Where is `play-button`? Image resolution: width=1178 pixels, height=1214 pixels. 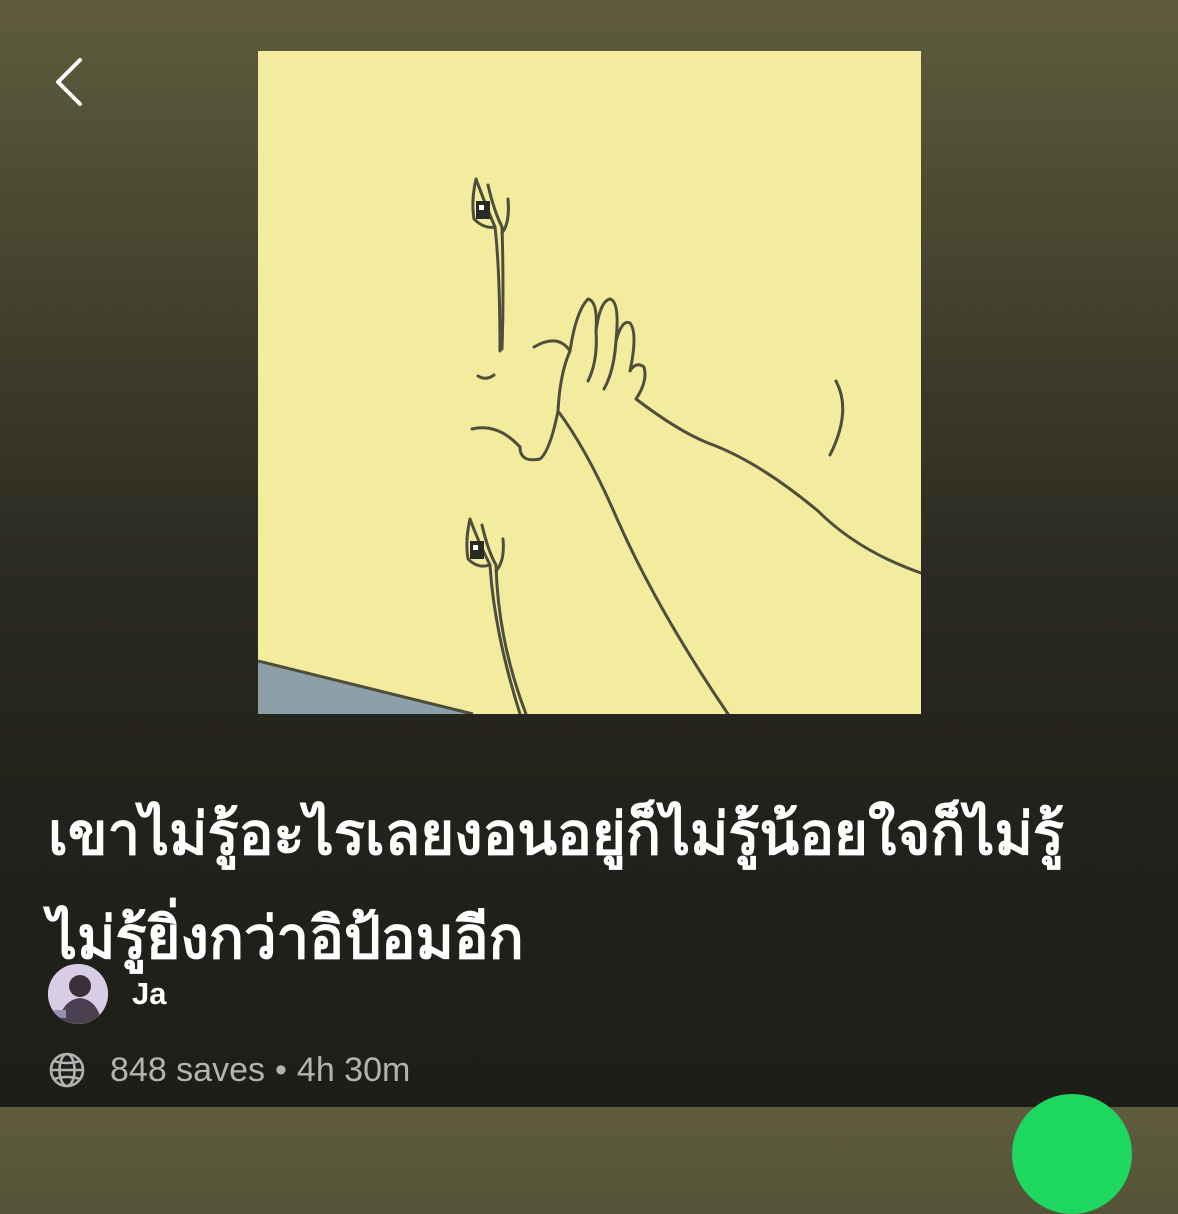
play-button is located at coordinates (1072, 1154).